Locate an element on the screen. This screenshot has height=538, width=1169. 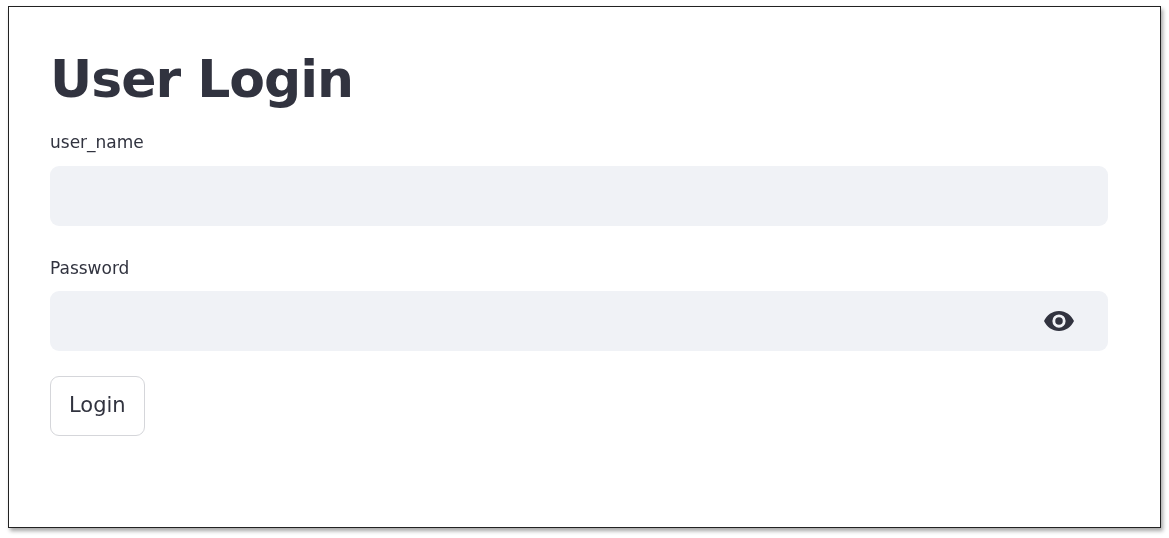
password-field is located at coordinates (579, 321).